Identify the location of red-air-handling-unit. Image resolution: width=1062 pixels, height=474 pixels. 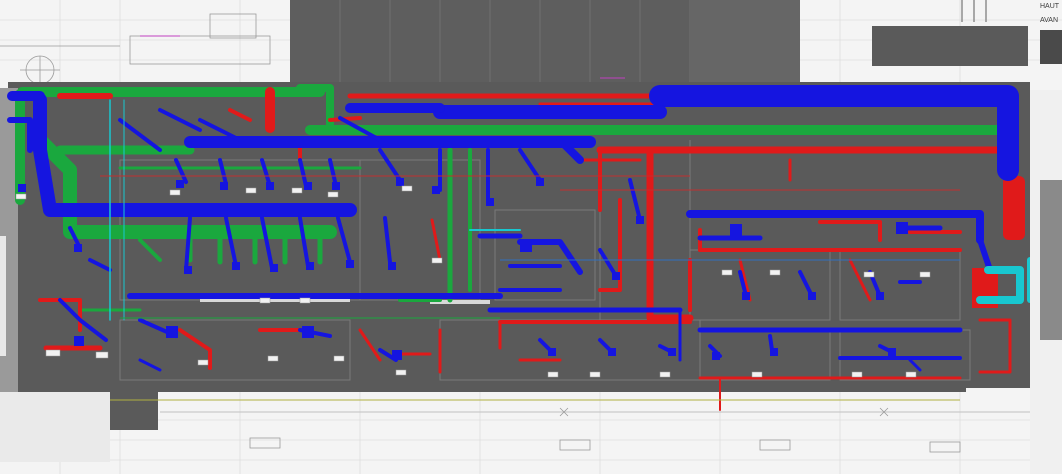
(1014, 208).